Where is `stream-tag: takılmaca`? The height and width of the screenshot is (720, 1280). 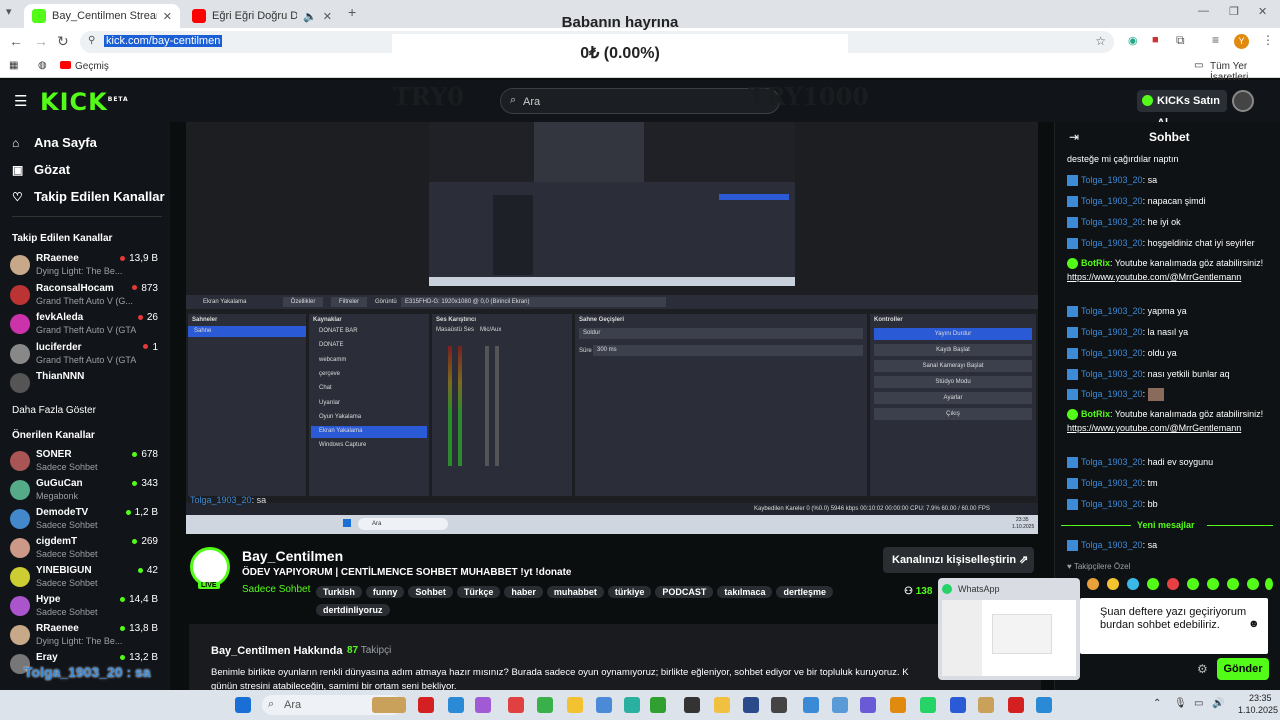 stream-tag: takılmaca is located at coordinates (745, 592).